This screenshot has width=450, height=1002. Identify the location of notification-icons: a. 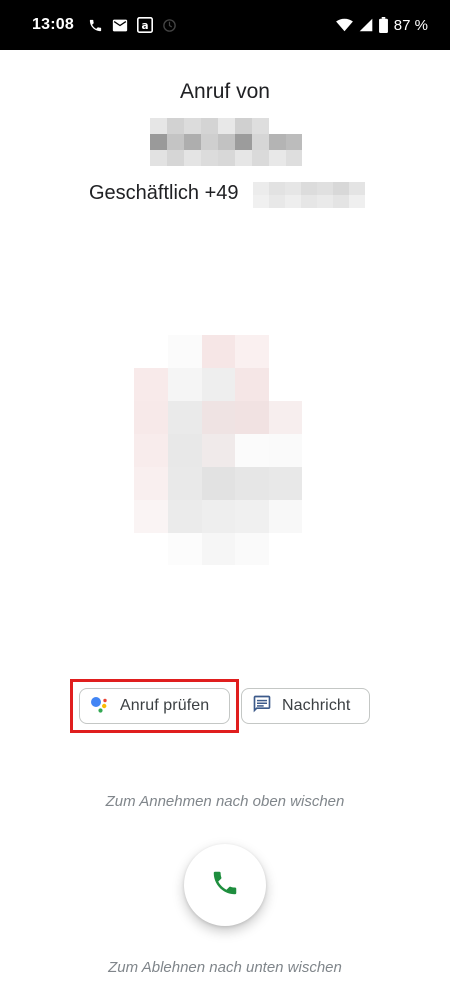
(132, 25).